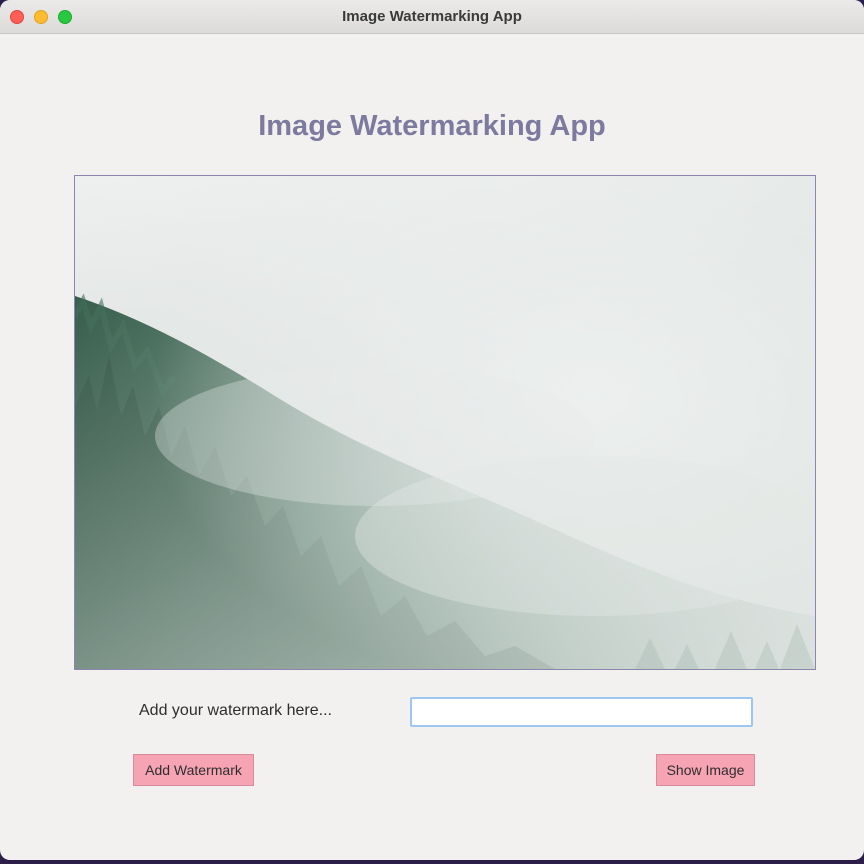 The width and height of the screenshot is (864, 864). What do you see at coordinates (581, 712) in the screenshot?
I see `watermark-input` at bounding box center [581, 712].